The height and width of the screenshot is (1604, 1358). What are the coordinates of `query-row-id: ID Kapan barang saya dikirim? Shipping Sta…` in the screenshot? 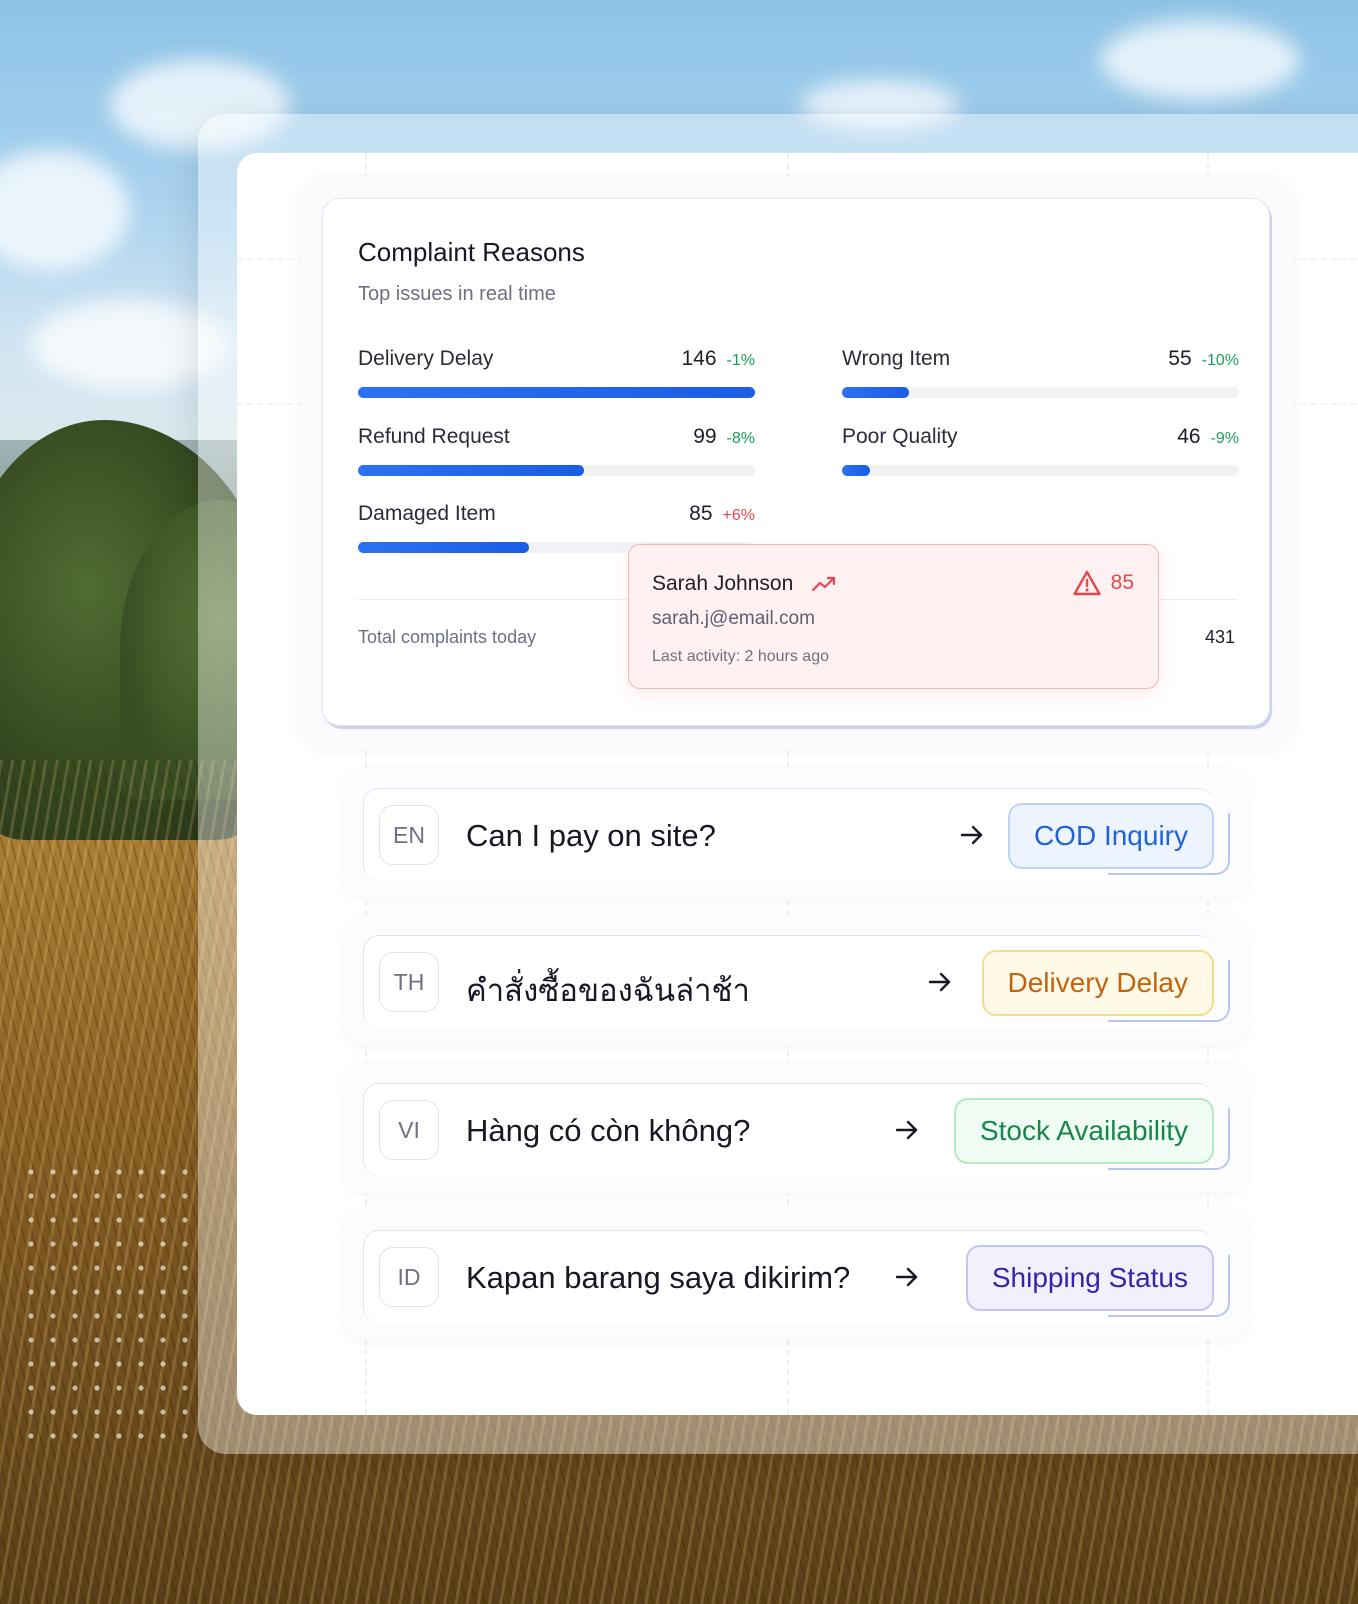 It's located at (796, 1276).